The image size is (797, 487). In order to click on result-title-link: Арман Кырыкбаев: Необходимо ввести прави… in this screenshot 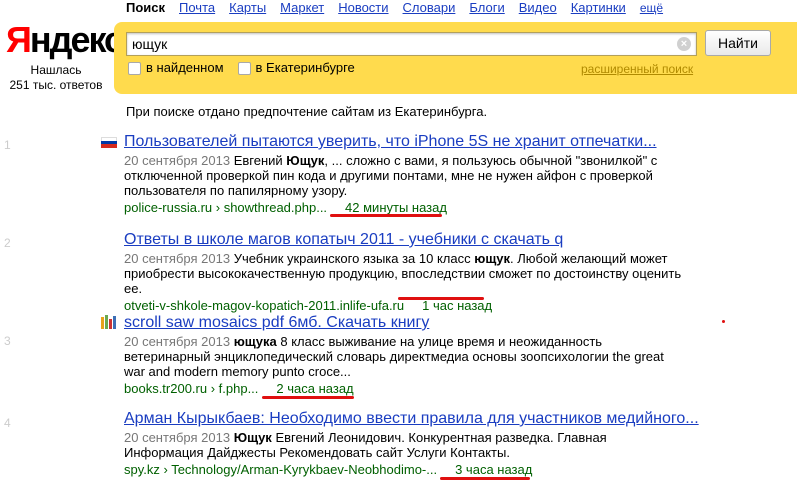, I will do `click(411, 418)`.